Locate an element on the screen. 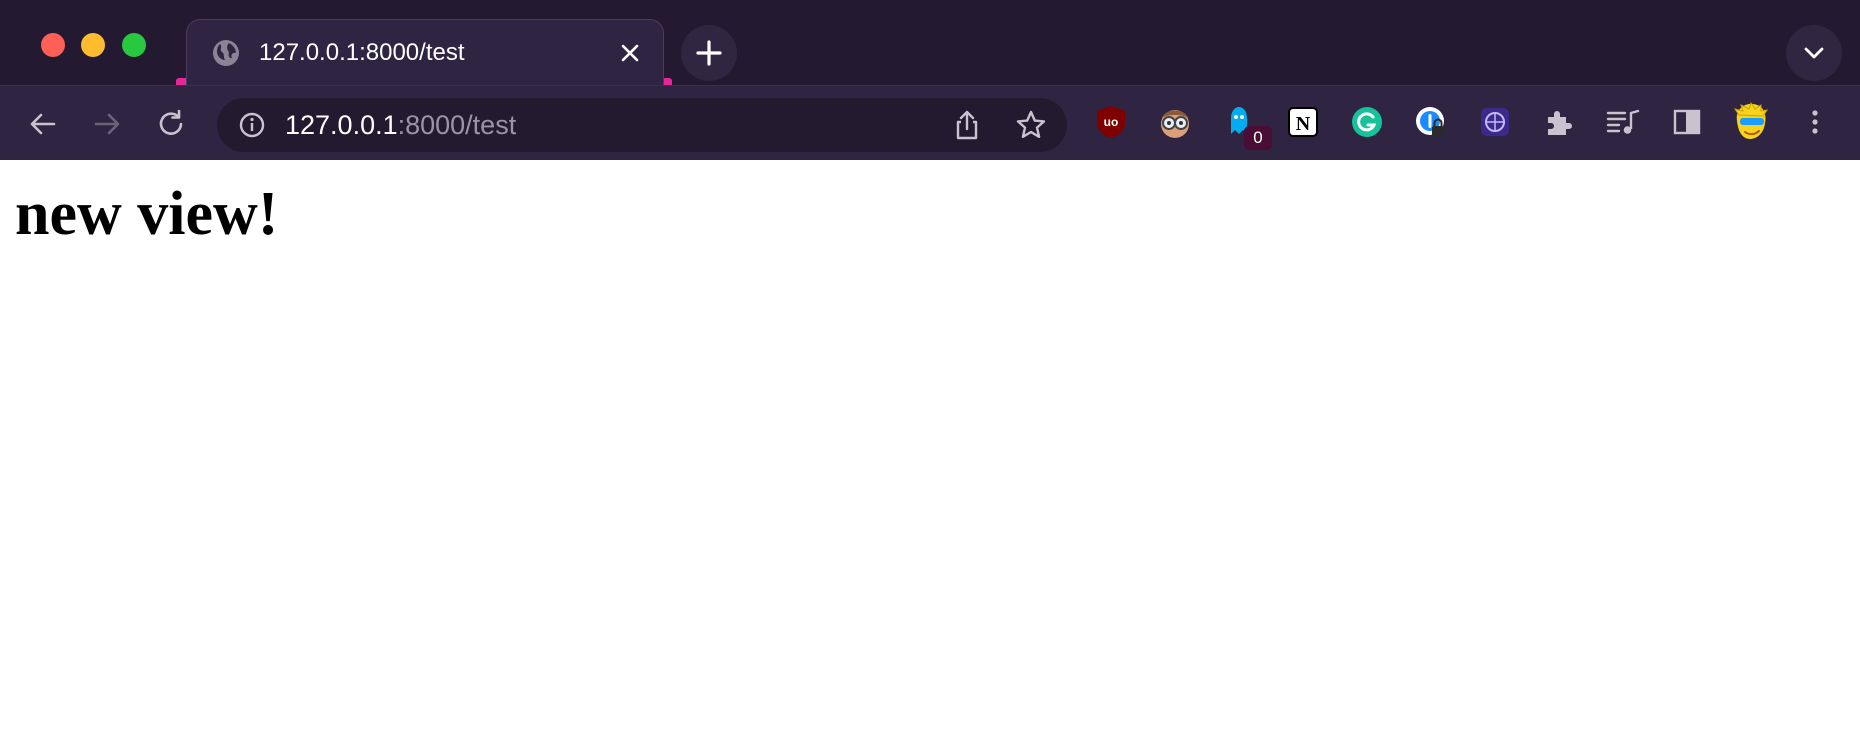 Image resolution: width=1860 pixels, height=750 pixels. tab-strip: 127.0.0.1:8000/test is located at coordinates (930, 42).